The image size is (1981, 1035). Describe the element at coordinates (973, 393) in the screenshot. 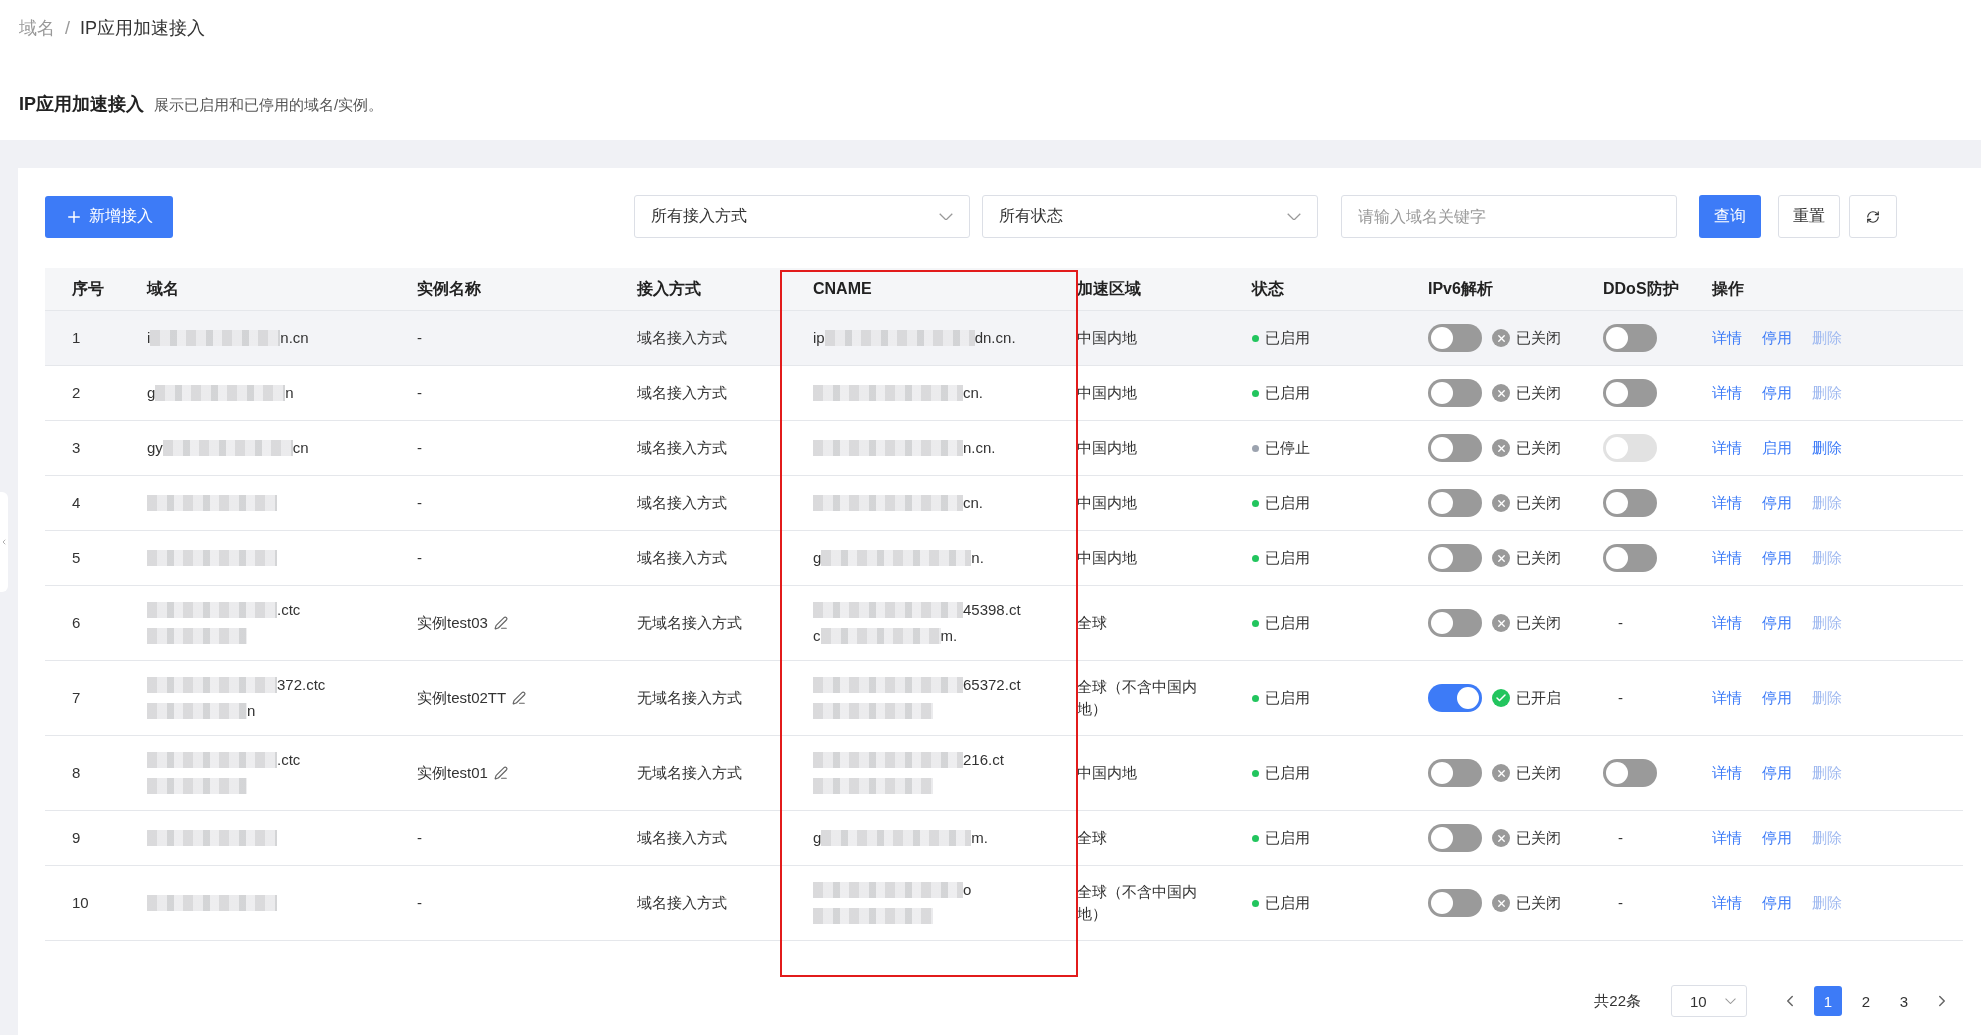

I see `masked-text: cn.` at that location.